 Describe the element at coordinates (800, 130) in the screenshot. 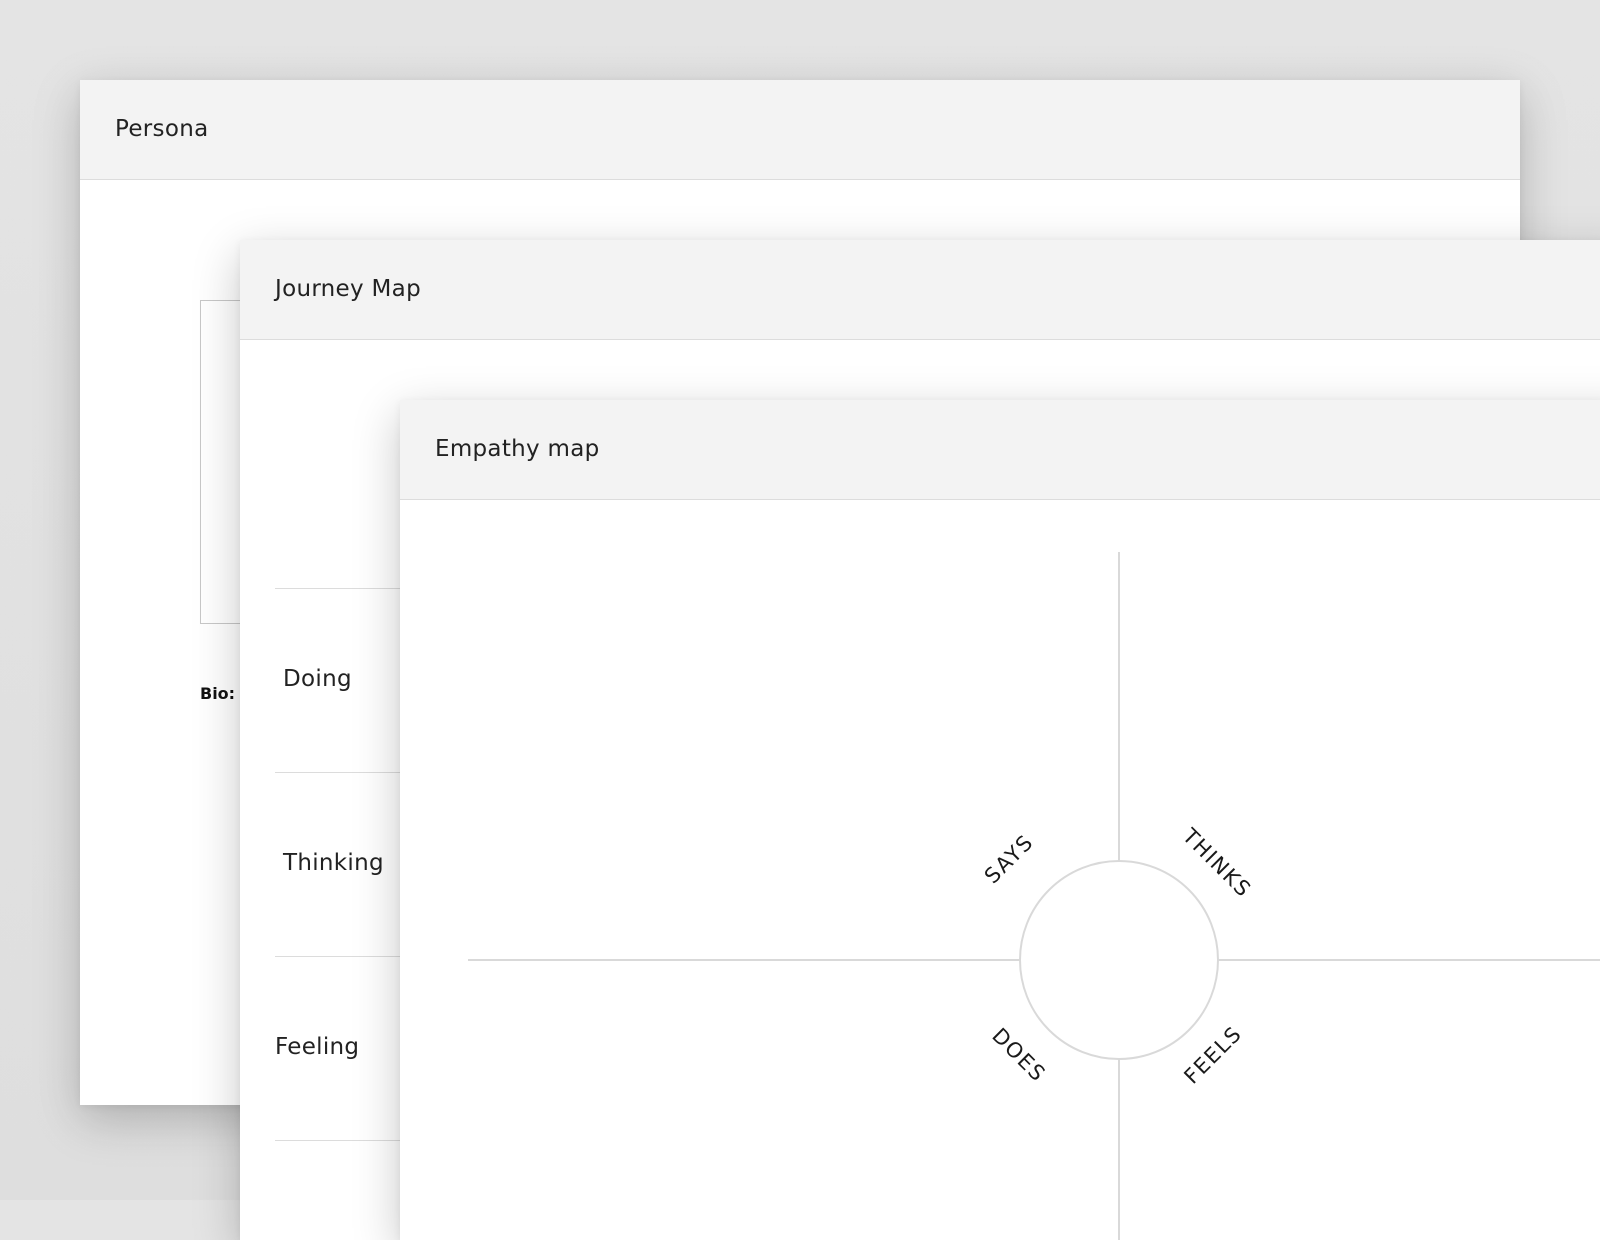

I see `persona-header: Persona` at that location.